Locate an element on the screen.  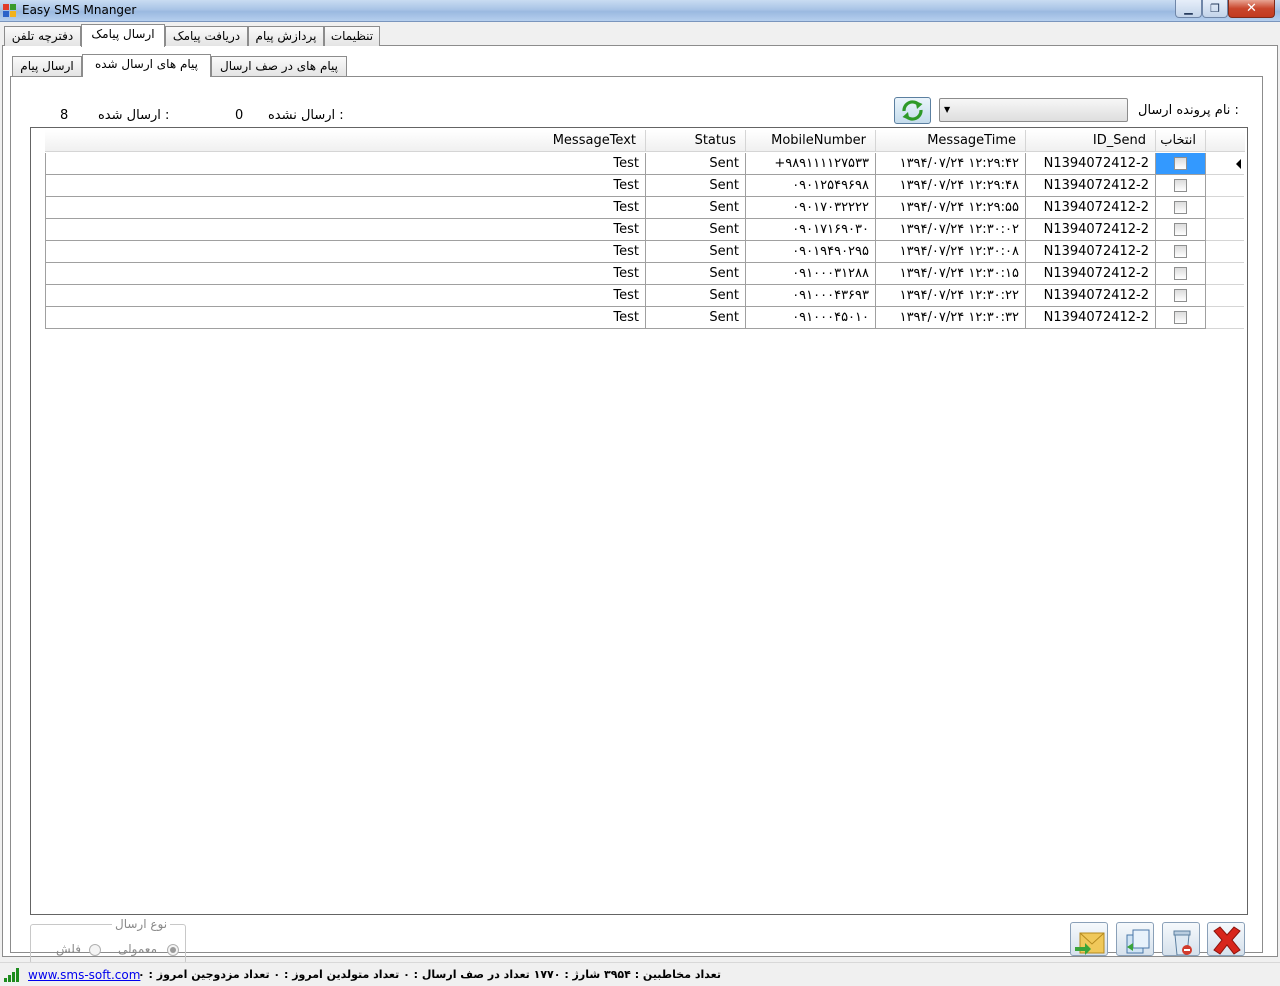
column-header-message-time: MessageTime is located at coordinates (951, 141).